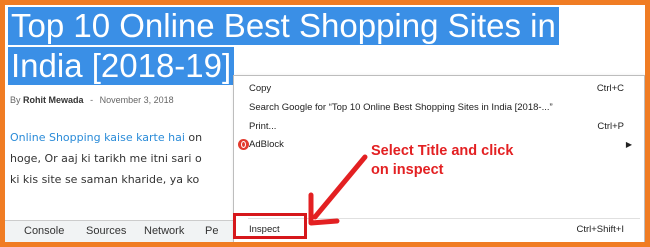 The image size is (650, 247). I want to click on byline: By Rohit Mewada - November 3, 2018, so click(92, 100).